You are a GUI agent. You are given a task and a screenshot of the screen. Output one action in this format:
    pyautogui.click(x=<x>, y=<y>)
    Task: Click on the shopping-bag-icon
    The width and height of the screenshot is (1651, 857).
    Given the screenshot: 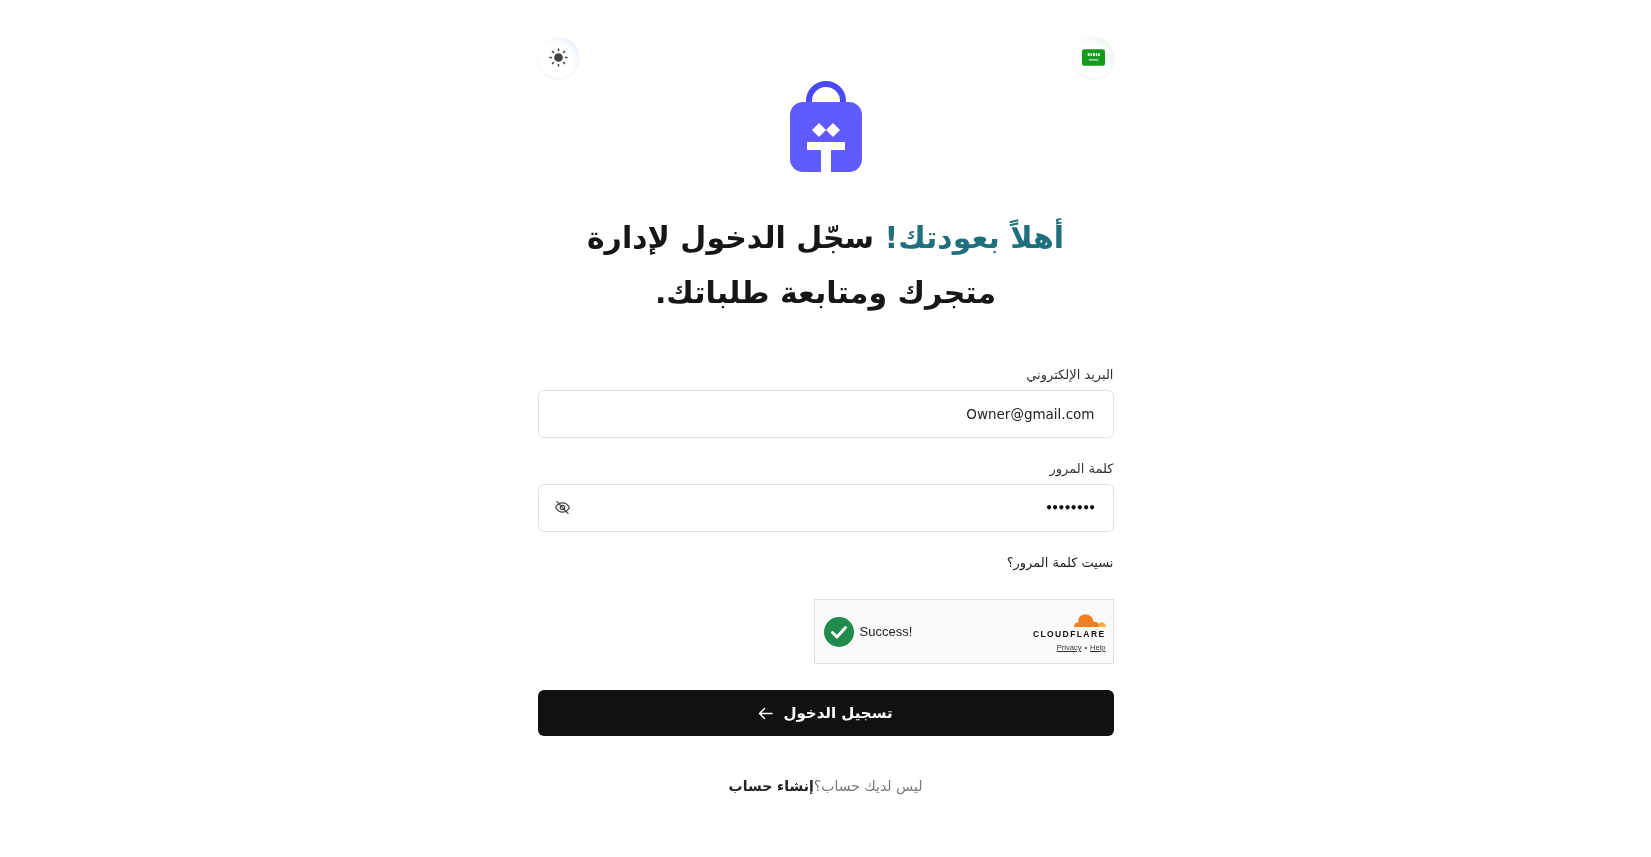 What is the action you would take?
    pyautogui.click(x=825, y=126)
    